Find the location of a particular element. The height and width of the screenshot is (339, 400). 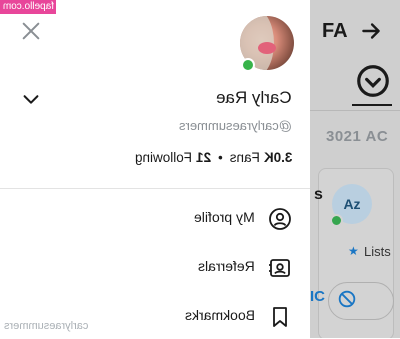

background-card-letter: s is located at coordinates (318, 194).